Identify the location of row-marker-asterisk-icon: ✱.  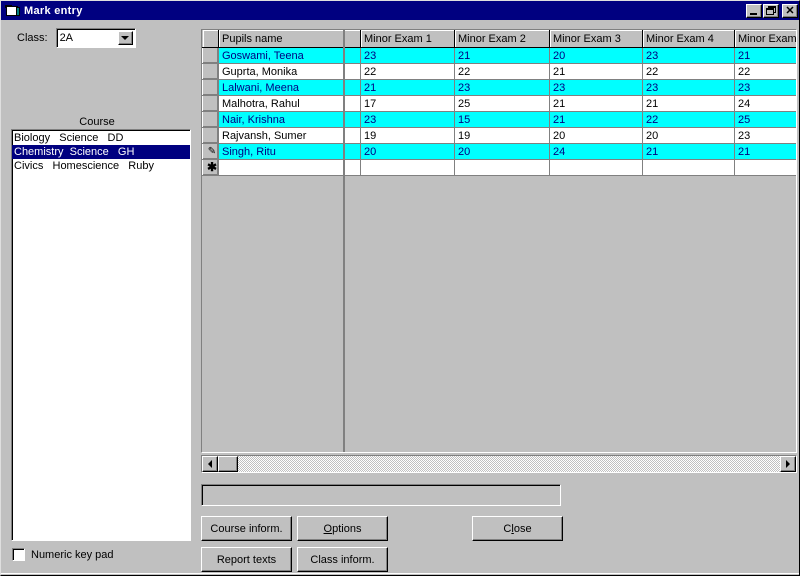
(210, 167).